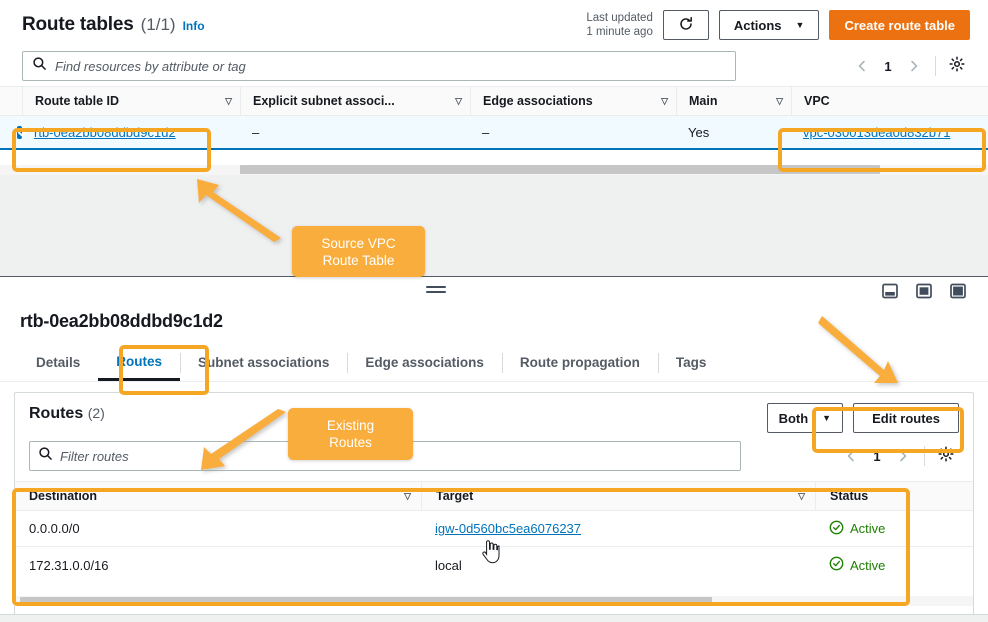 This screenshot has height=622, width=988. I want to click on tab-tags: Tags, so click(691, 362).